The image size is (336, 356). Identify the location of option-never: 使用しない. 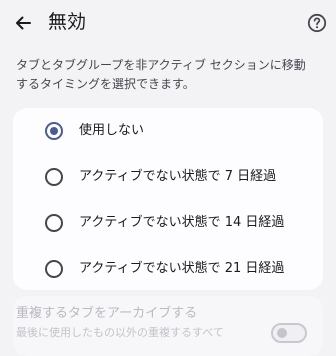
(168, 131).